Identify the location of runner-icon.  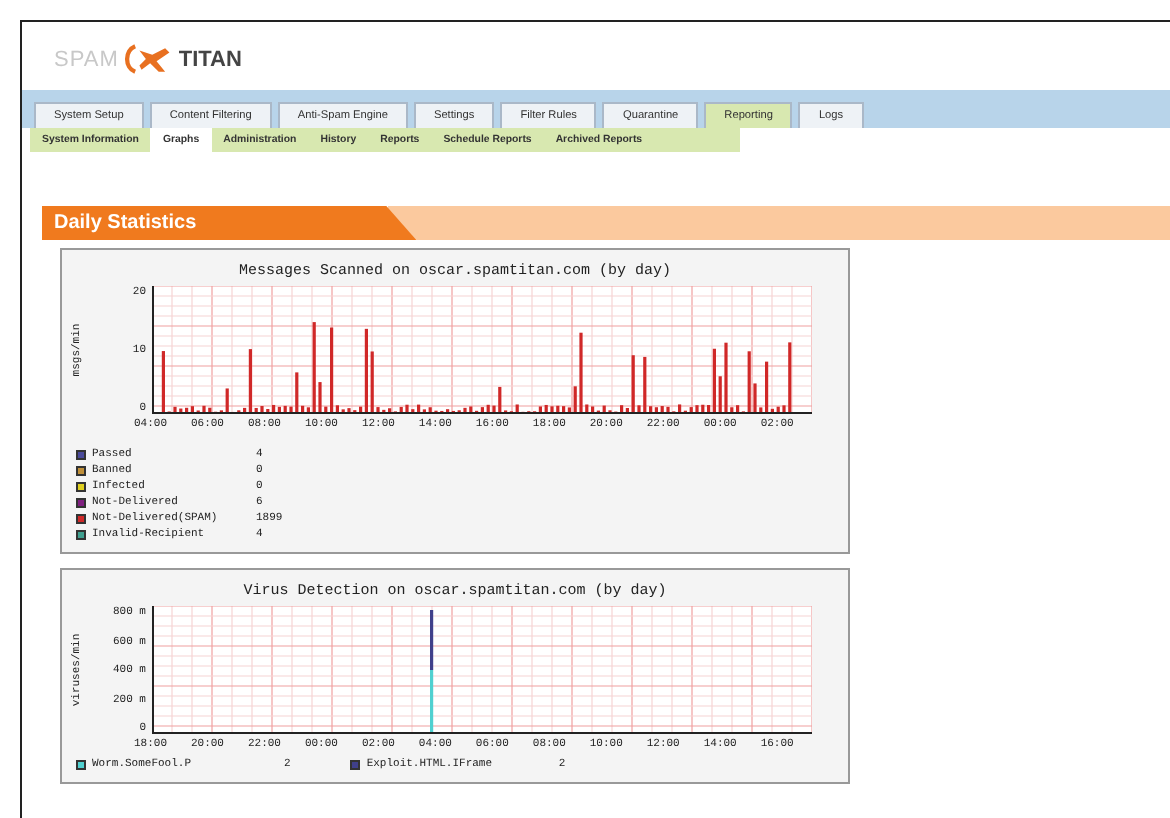
(148, 59).